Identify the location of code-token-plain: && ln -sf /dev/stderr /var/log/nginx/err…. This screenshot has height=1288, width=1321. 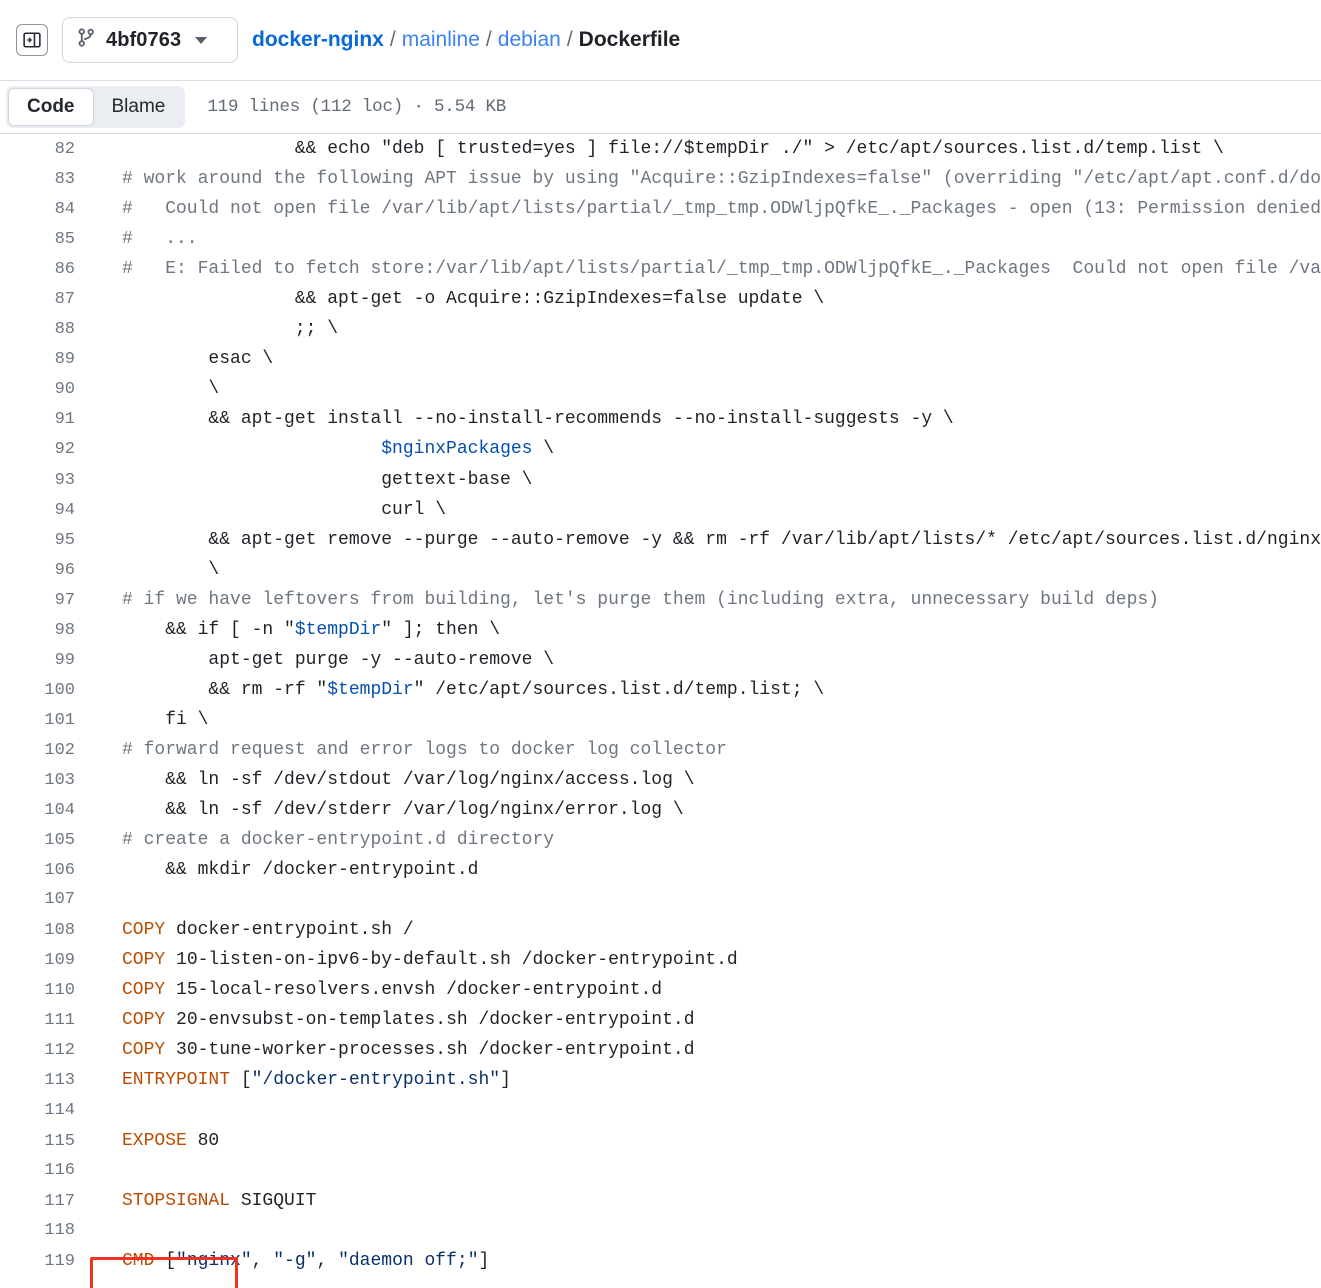
(403, 810).